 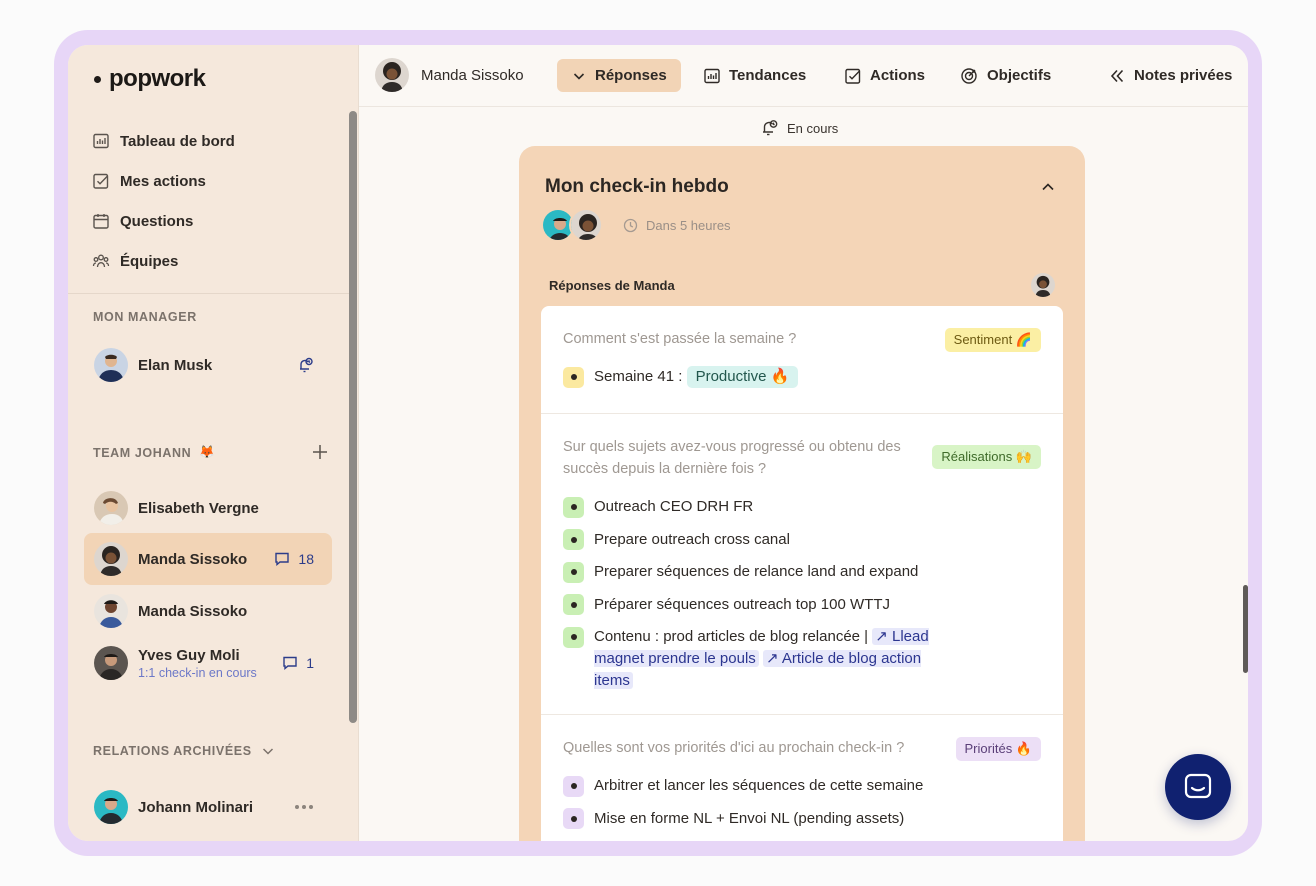 I want to click on chevron-down-icon, so click(x=267, y=751).